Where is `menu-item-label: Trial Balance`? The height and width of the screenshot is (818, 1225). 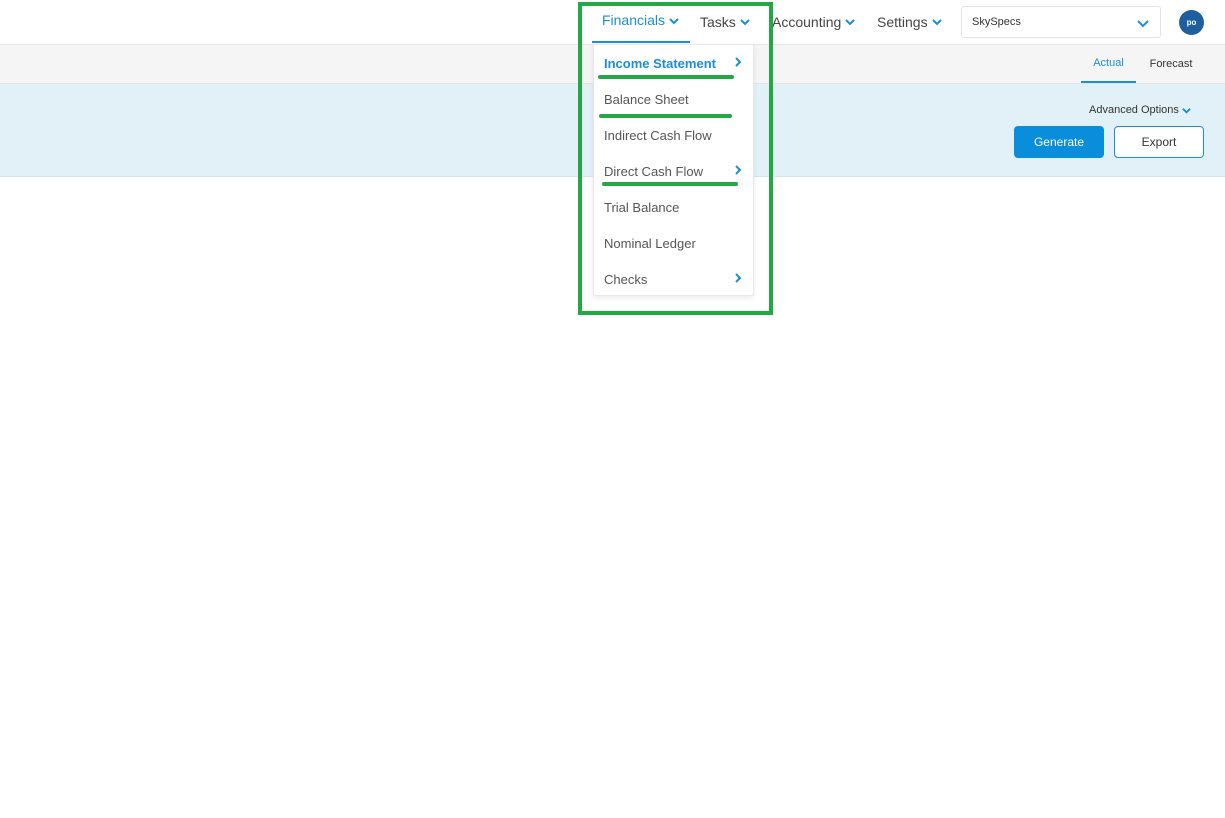
menu-item-label: Trial Balance is located at coordinates (642, 207).